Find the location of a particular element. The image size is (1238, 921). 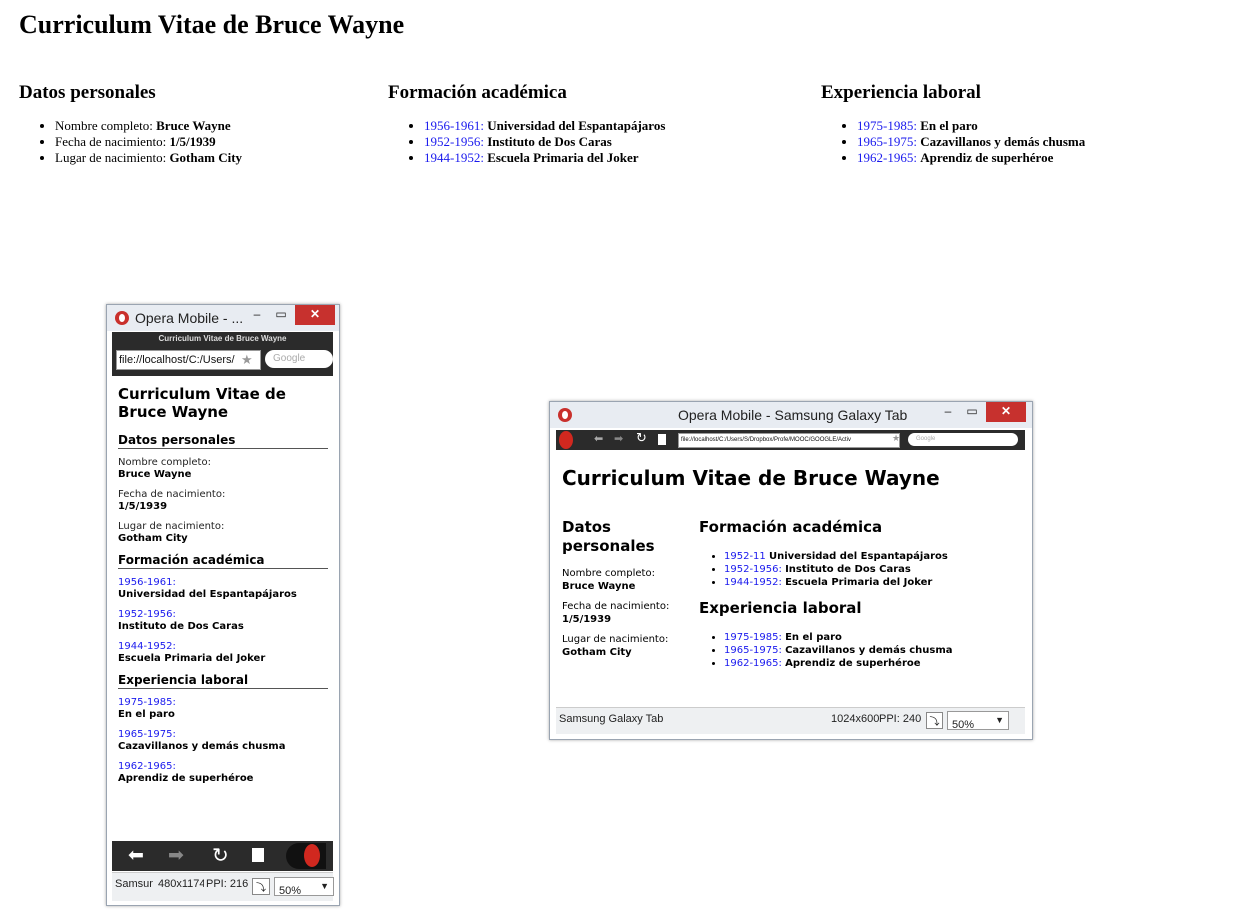

phone-search-field: Google is located at coordinates (299, 359).